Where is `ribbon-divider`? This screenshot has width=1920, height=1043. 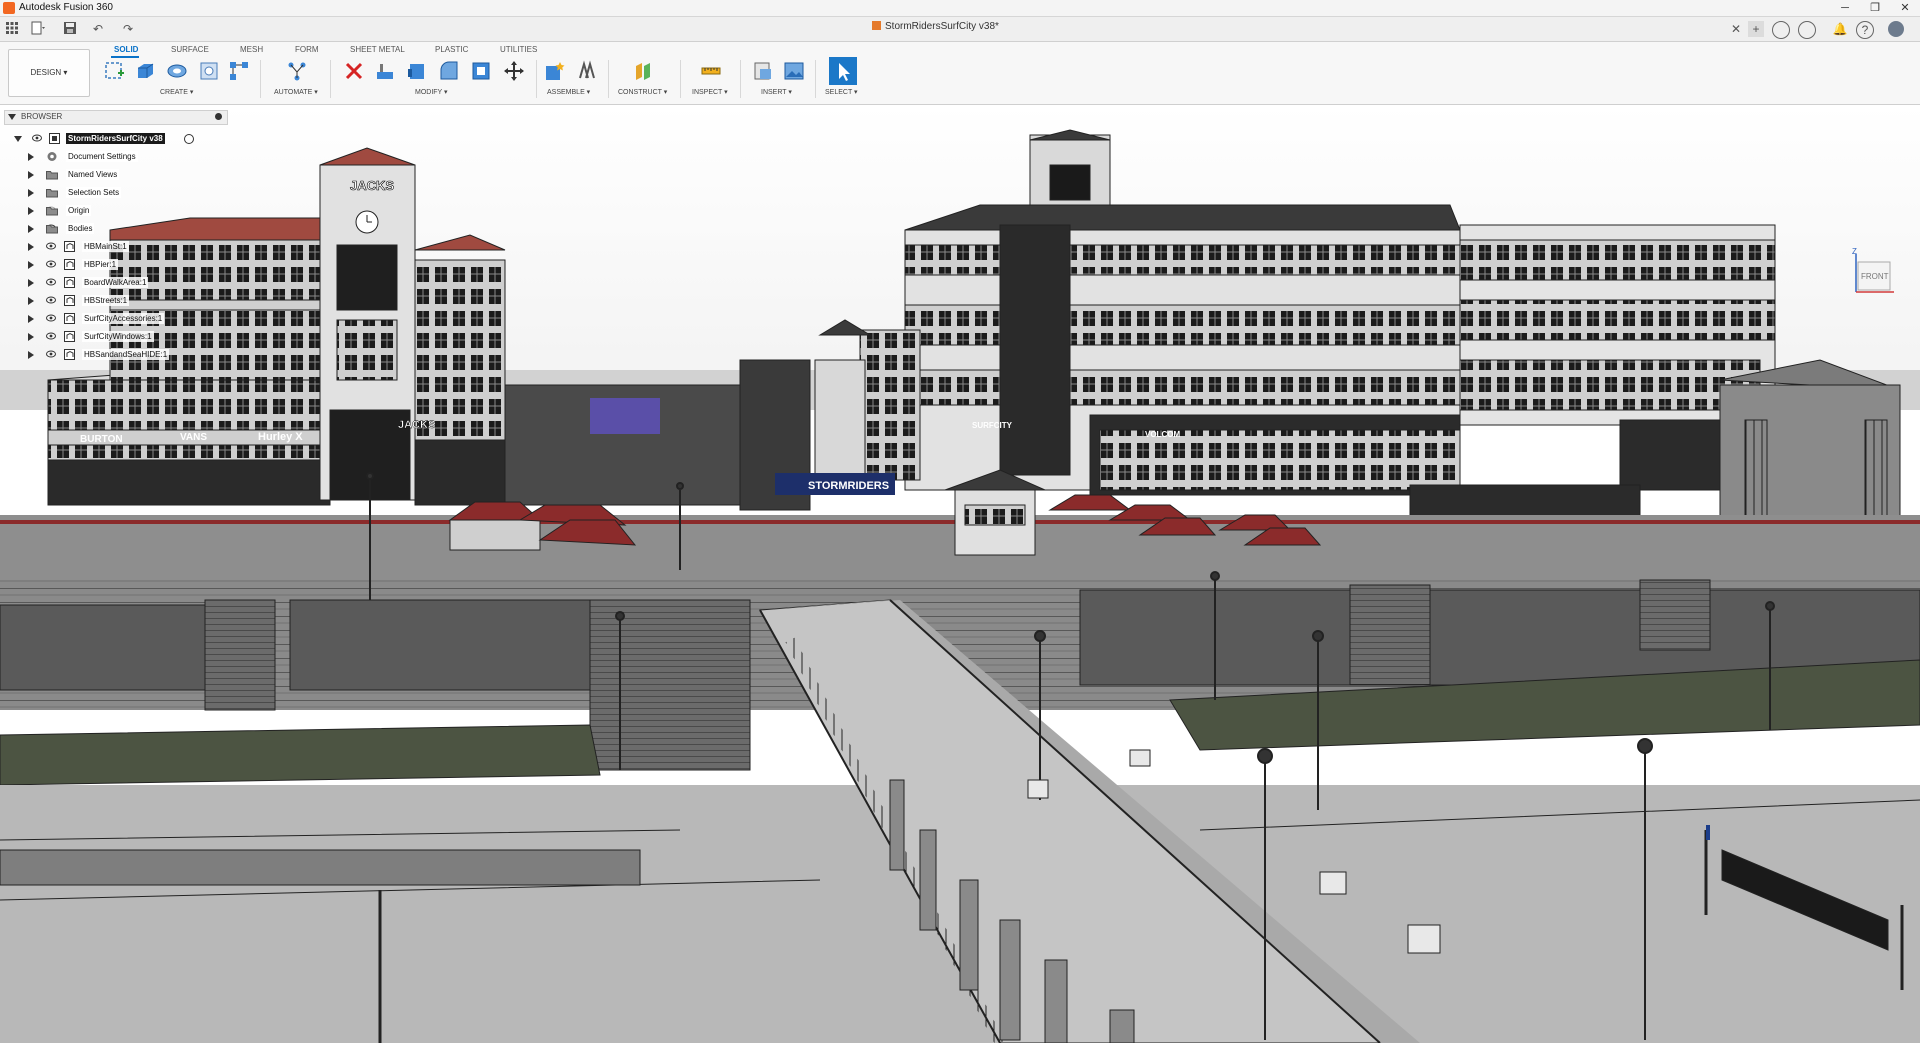 ribbon-divider is located at coordinates (536, 79).